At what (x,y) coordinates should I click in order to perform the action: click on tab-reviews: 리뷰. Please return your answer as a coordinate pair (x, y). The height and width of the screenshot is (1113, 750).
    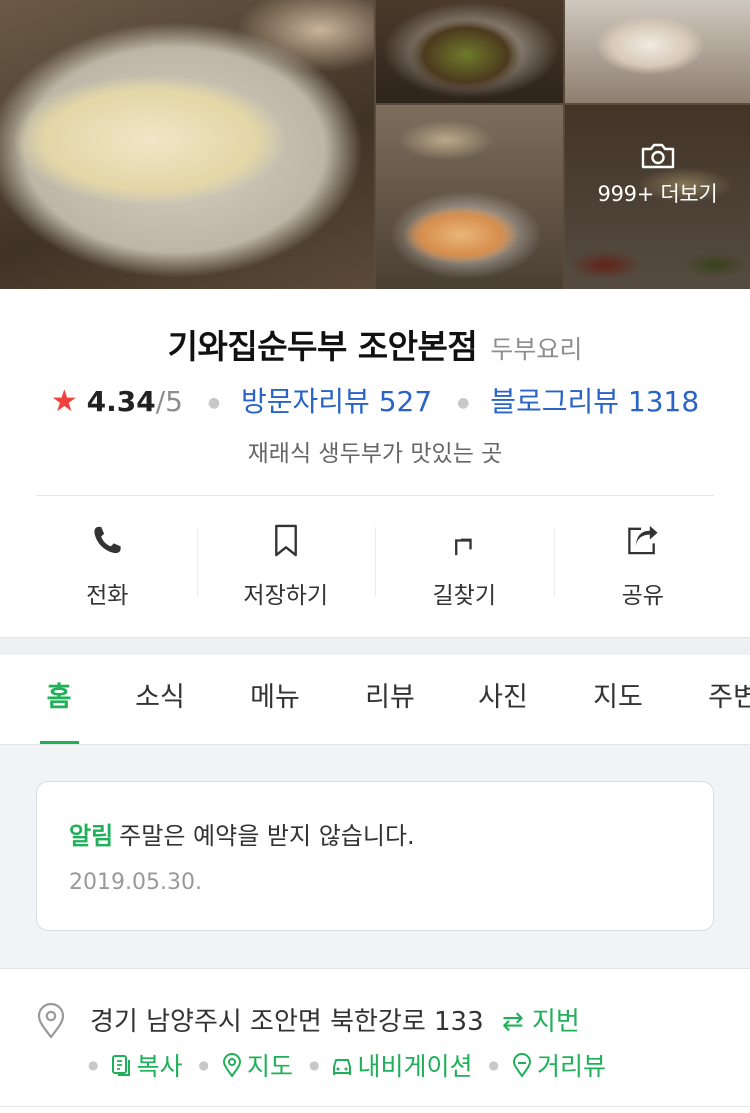
    Looking at the image, I should click on (390, 699).